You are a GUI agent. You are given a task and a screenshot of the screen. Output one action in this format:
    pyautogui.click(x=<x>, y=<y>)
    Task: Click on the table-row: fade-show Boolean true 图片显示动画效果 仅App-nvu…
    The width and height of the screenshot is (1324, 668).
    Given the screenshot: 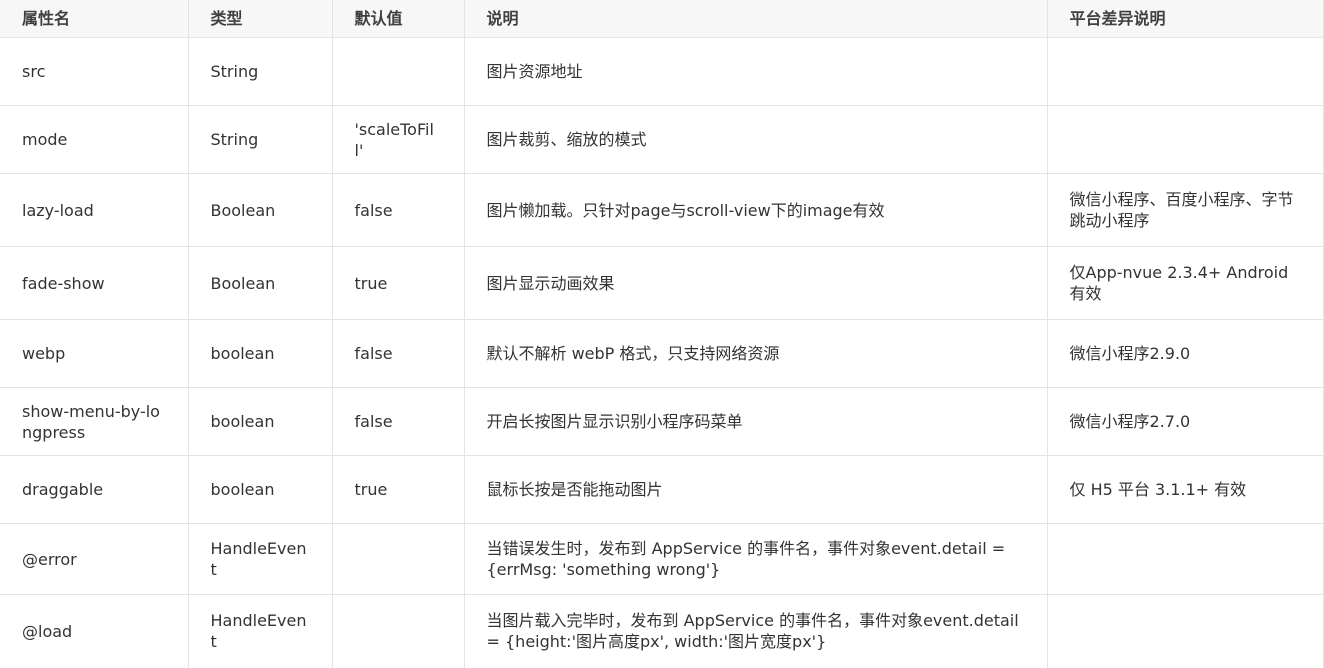 What is the action you would take?
    pyautogui.click(x=662, y=283)
    